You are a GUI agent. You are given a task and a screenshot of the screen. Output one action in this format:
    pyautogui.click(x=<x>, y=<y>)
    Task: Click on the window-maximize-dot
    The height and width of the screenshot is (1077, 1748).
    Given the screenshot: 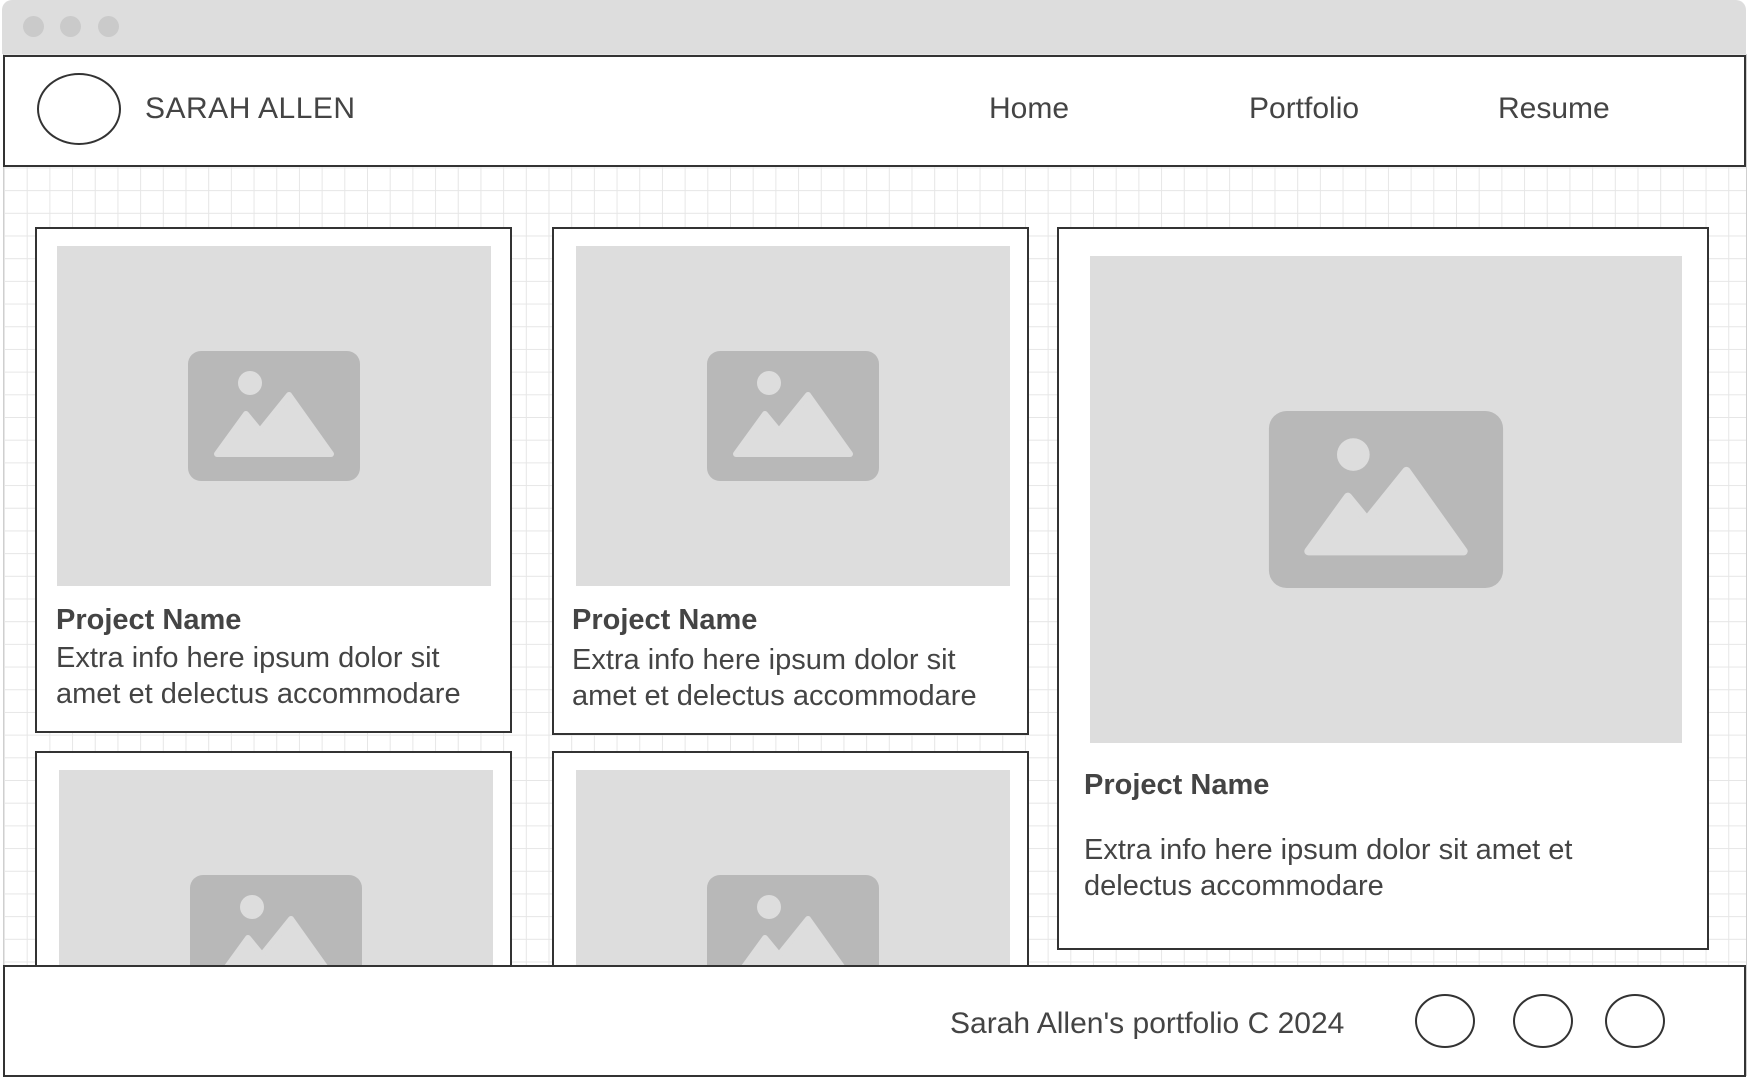 What is the action you would take?
    pyautogui.click(x=108, y=26)
    